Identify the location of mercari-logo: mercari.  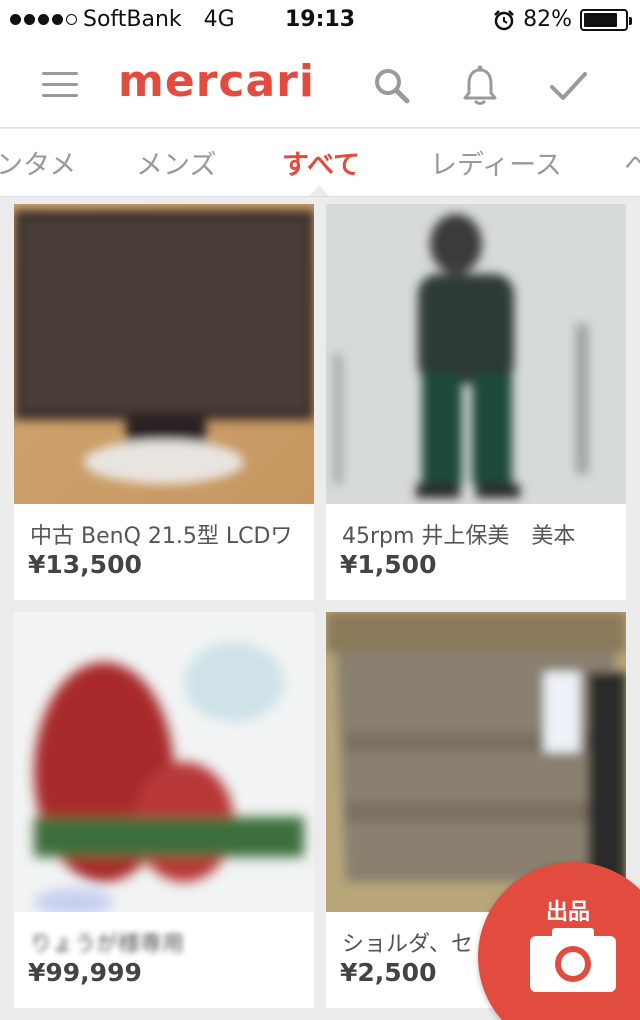
(216, 81).